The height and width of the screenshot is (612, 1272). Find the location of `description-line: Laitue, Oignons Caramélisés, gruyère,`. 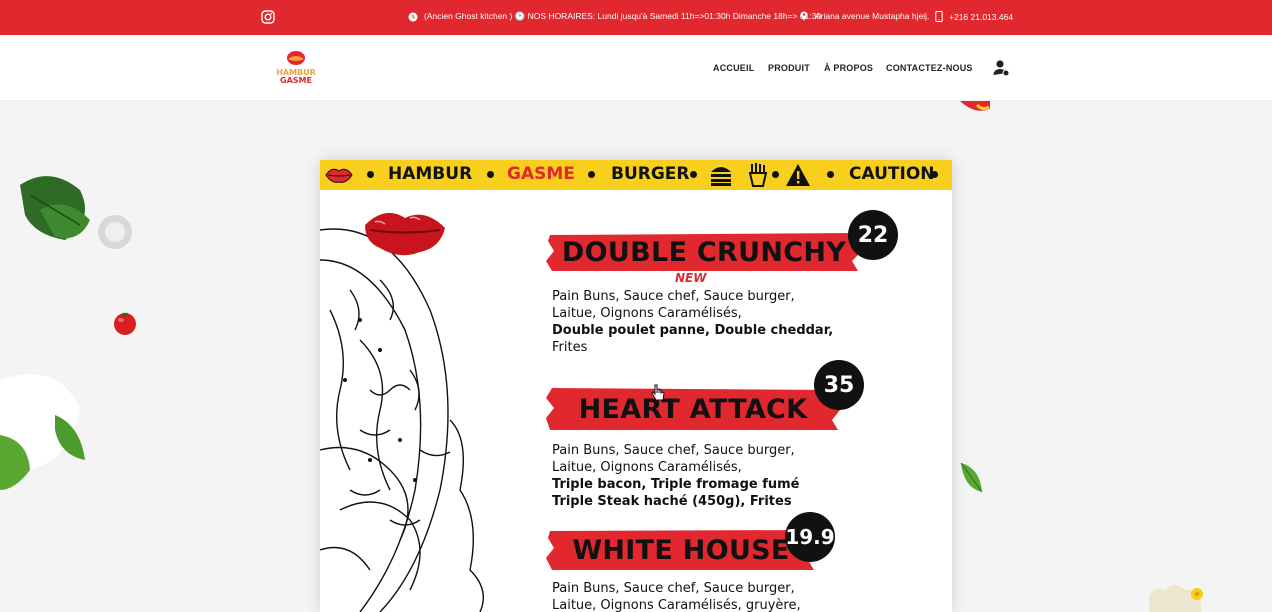

description-line: Laitue, Oignons Caramélisés, gruyère, is located at coordinates (676, 605).